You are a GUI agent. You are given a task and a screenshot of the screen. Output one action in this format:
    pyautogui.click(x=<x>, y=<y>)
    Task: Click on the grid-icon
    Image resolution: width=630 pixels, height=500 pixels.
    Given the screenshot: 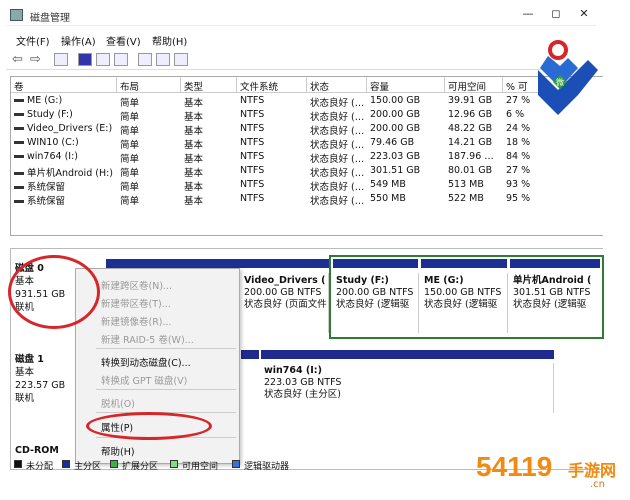 What is the action you would take?
    pyautogui.click(x=61, y=59)
    